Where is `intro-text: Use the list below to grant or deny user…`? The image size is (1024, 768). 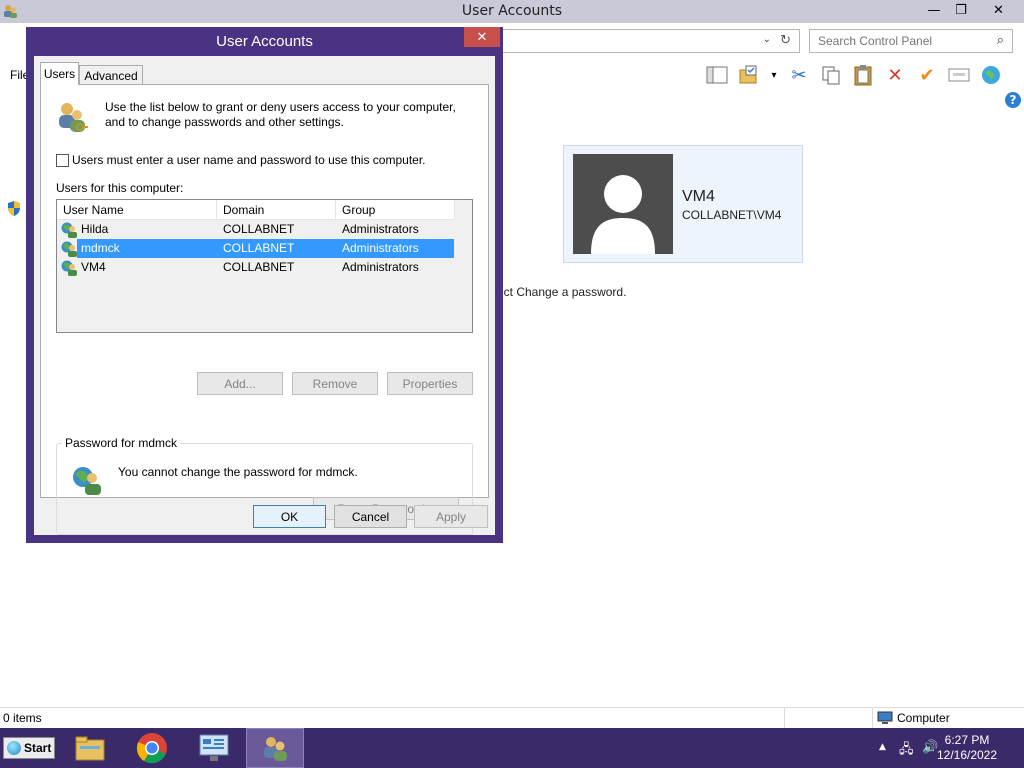 intro-text: Use the list below to grant or deny user… is located at coordinates (280, 114).